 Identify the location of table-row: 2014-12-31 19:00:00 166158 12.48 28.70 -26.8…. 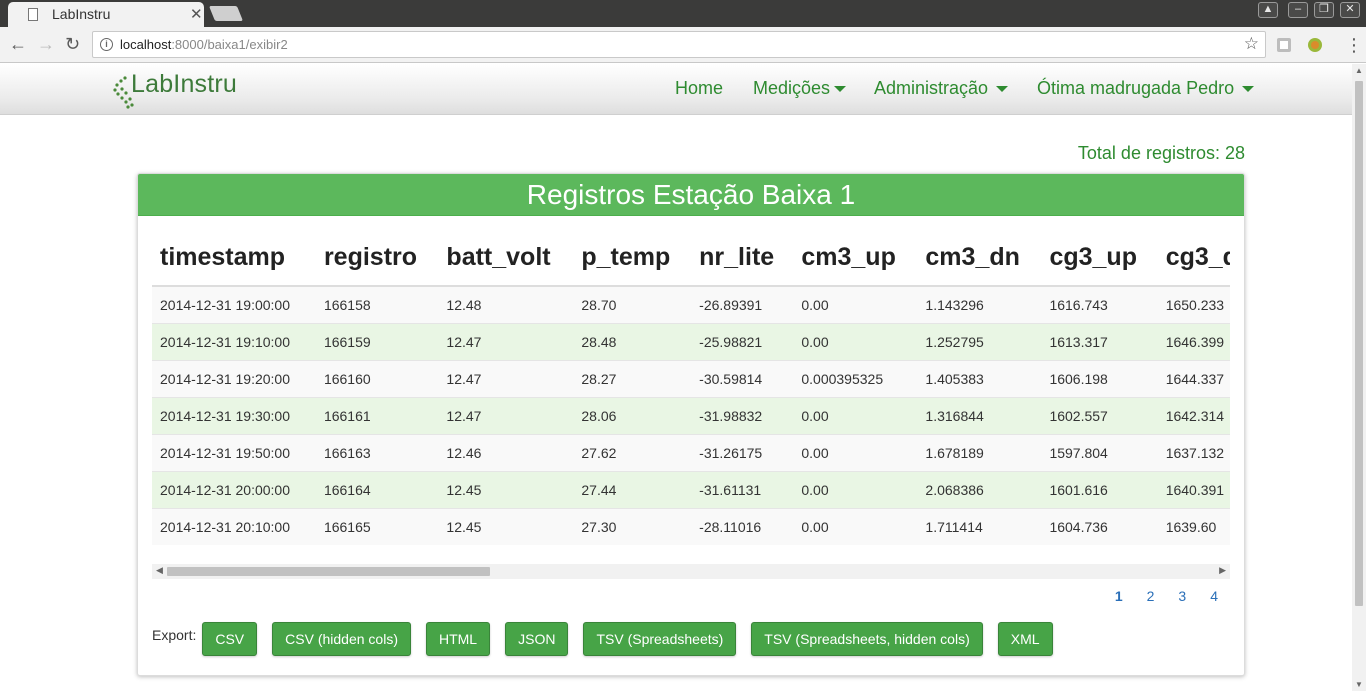
(691, 304).